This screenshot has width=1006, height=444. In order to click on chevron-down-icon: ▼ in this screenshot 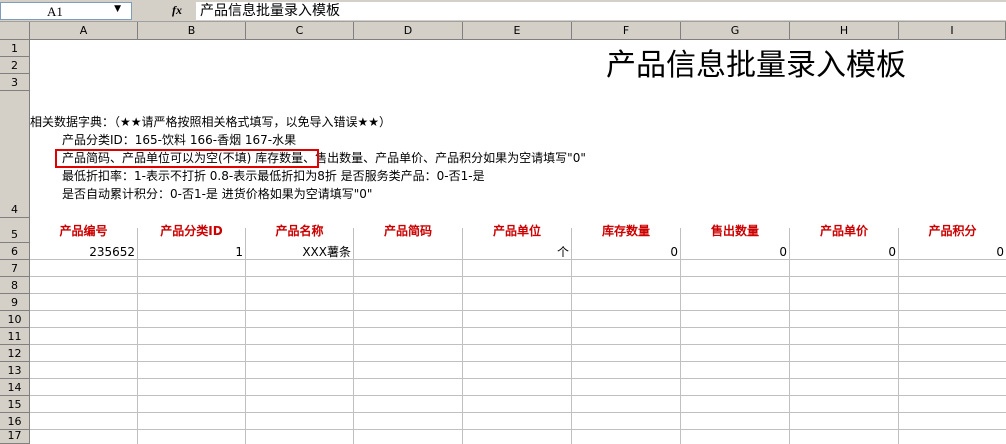, I will do `click(117, 9)`.